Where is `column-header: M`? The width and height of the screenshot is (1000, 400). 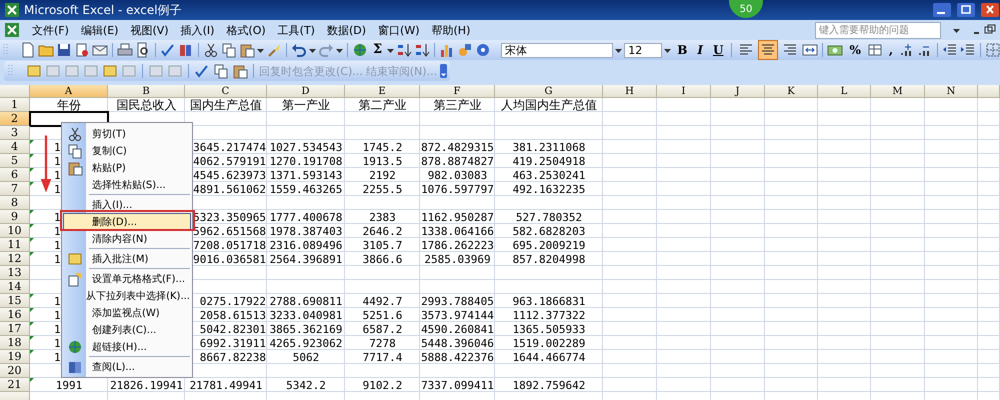
column-header: M is located at coordinates (898, 91).